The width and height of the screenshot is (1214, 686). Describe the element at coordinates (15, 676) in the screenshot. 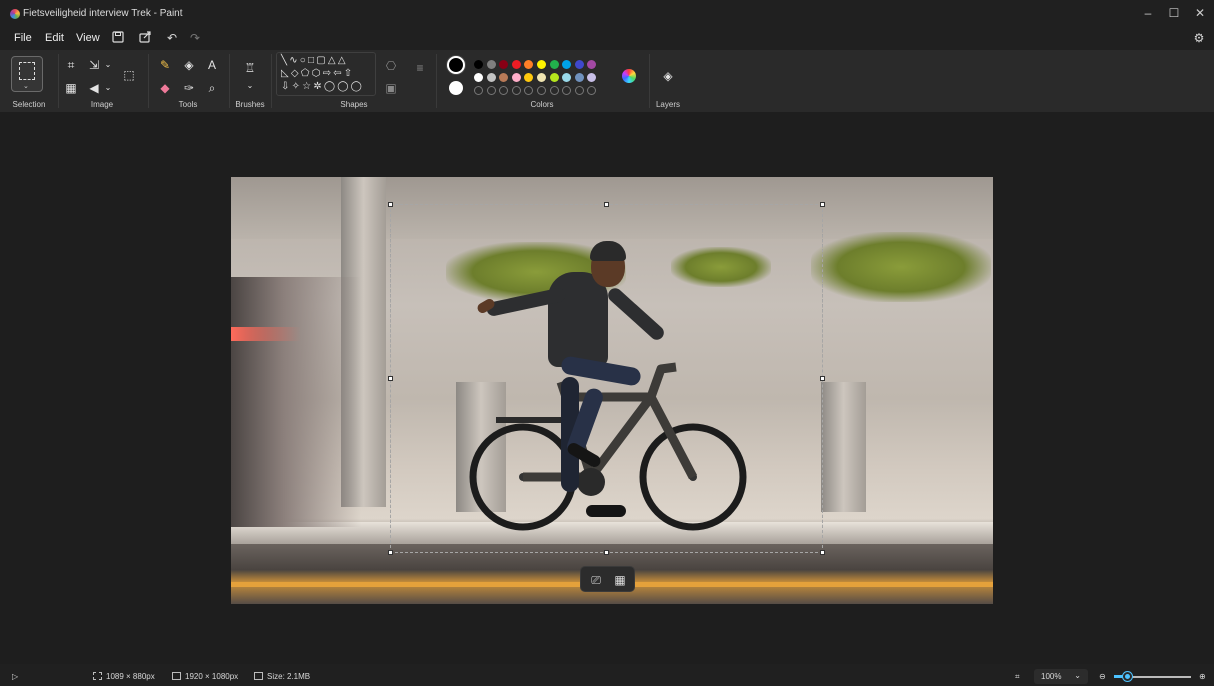

I see `pointer-position-icon: ▷` at that location.